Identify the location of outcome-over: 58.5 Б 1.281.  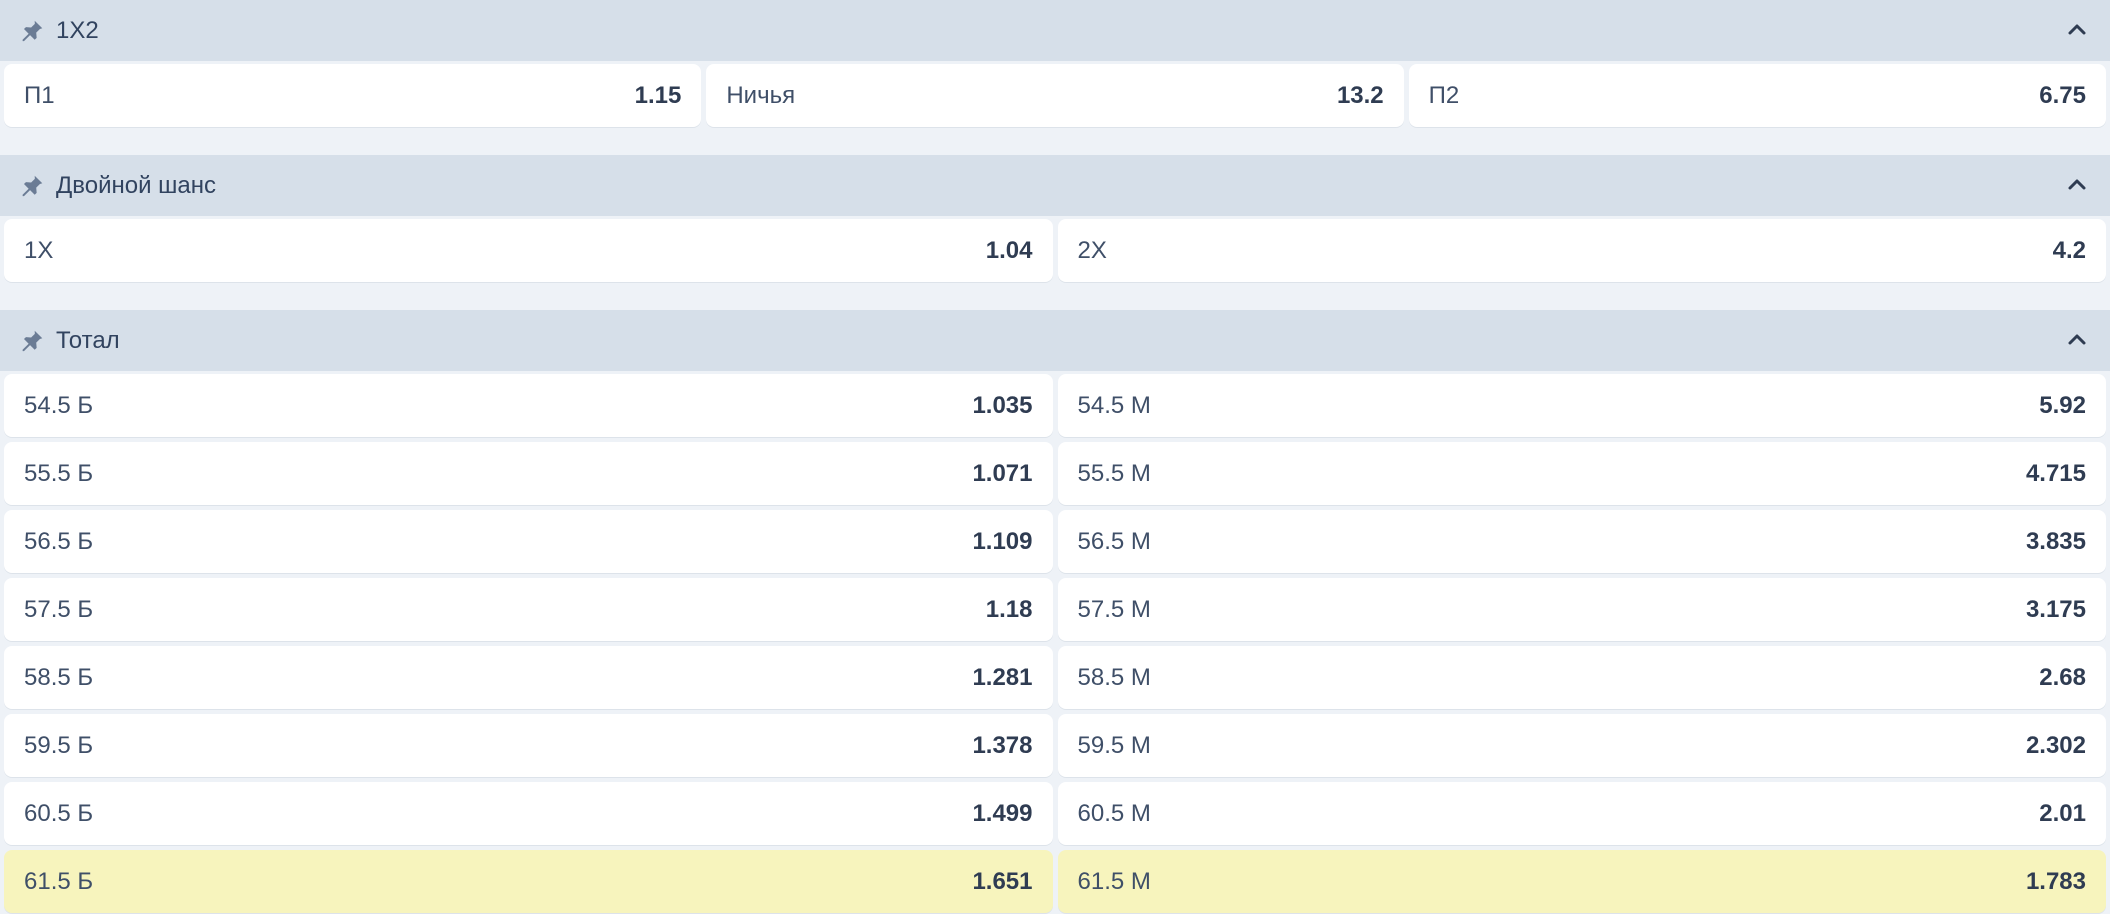
(528, 677).